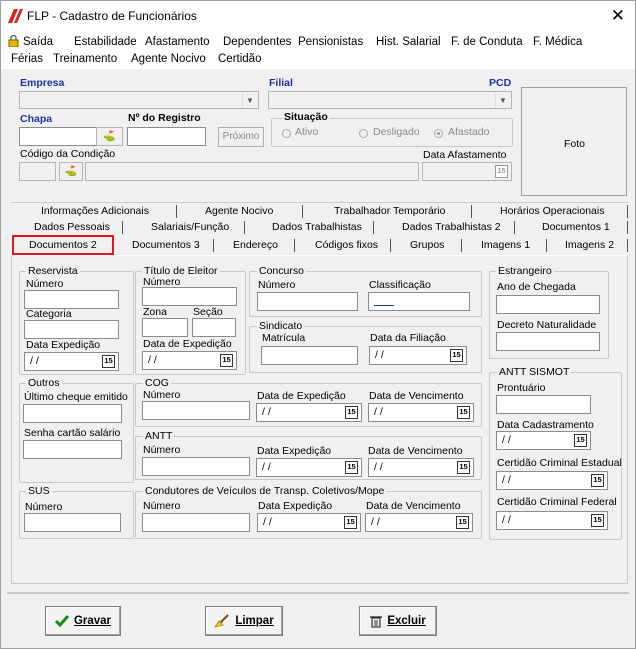 This screenshot has height=649, width=636. I want to click on filial-combo: ▼, so click(390, 100).